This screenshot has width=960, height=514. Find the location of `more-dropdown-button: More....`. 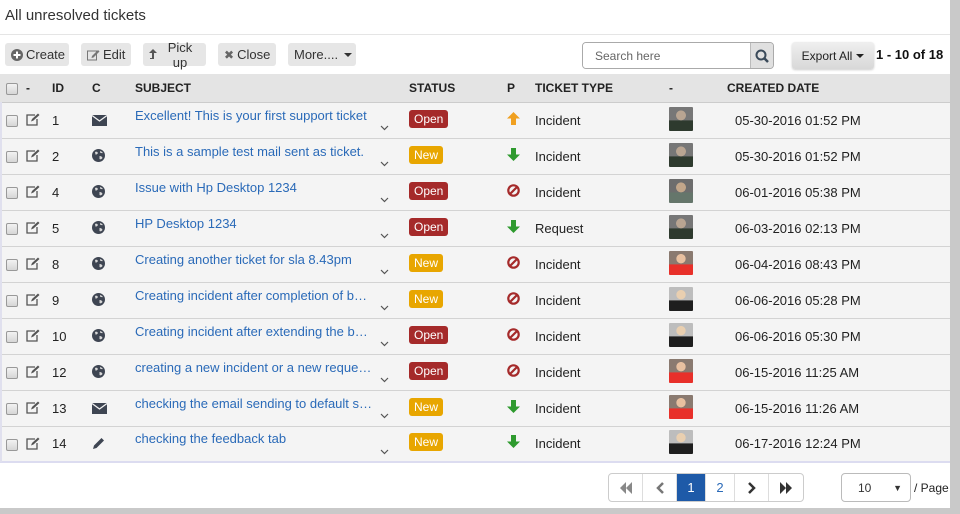

more-dropdown-button: More.... is located at coordinates (322, 54).